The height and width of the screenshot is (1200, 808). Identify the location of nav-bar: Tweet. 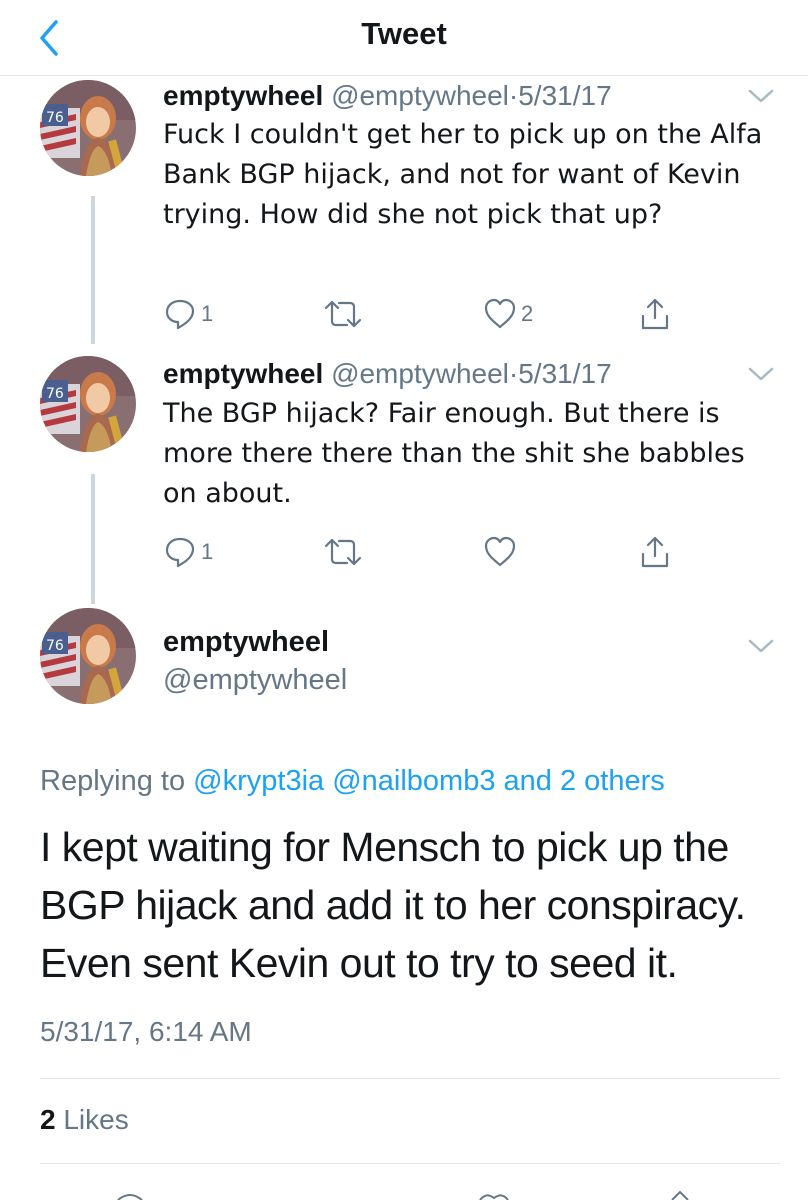
(404, 38).